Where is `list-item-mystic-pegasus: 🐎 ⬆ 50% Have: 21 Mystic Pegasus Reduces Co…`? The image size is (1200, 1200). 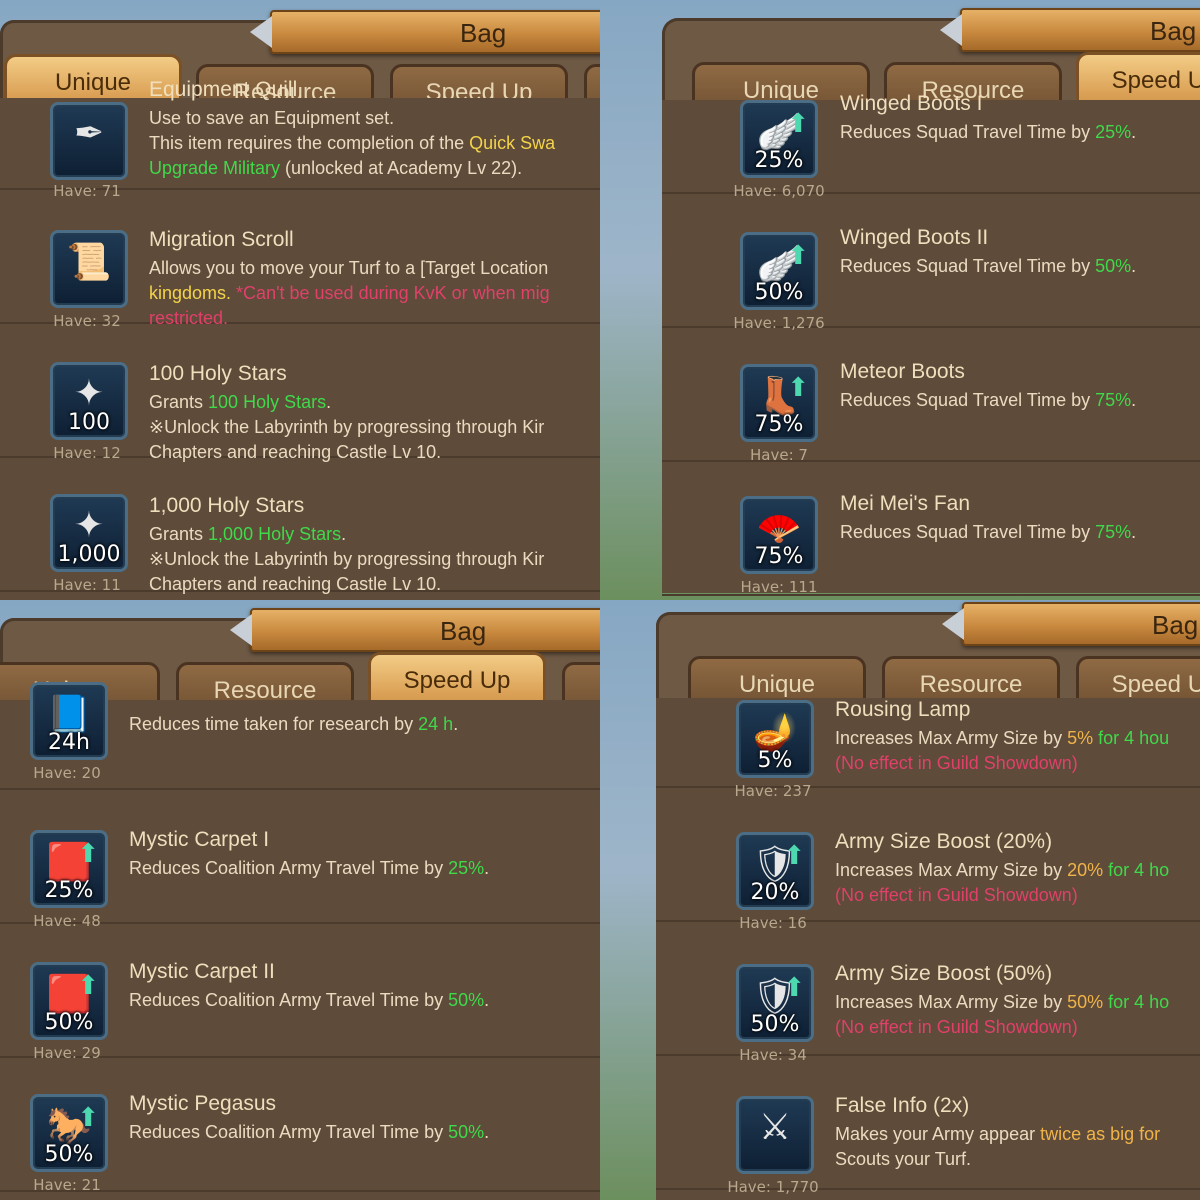
list-item-mystic-pegasus: 🐎 ⬆ 50% Have: 21 Mystic Pegasus Reduces Co… is located at coordinates (300, 1127).